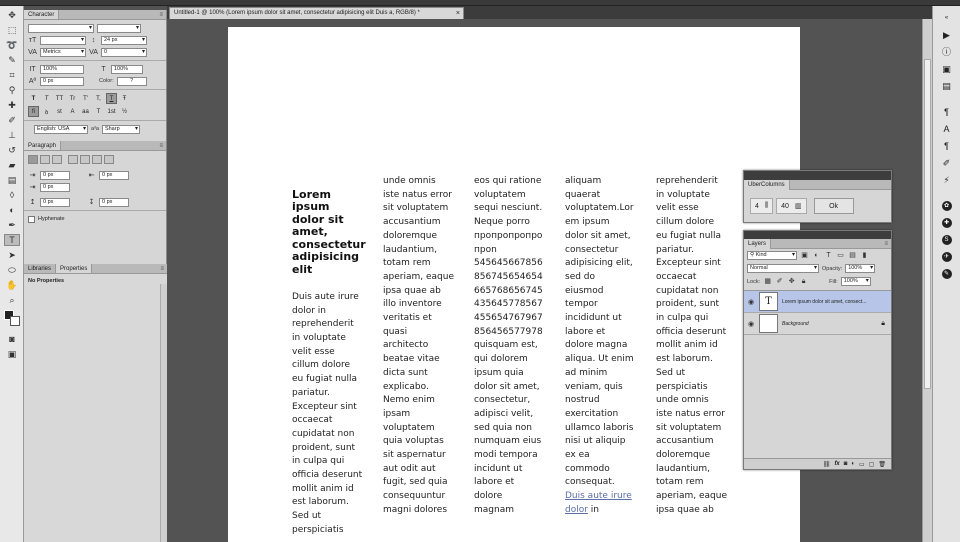 Image resolution: width=960 pixels, height=542 pixels. What do you see at coordinates (12, 90) in the screenshot?
I see `eyedropper-tool-icon: ⚲` at bounding box center [12, 90].